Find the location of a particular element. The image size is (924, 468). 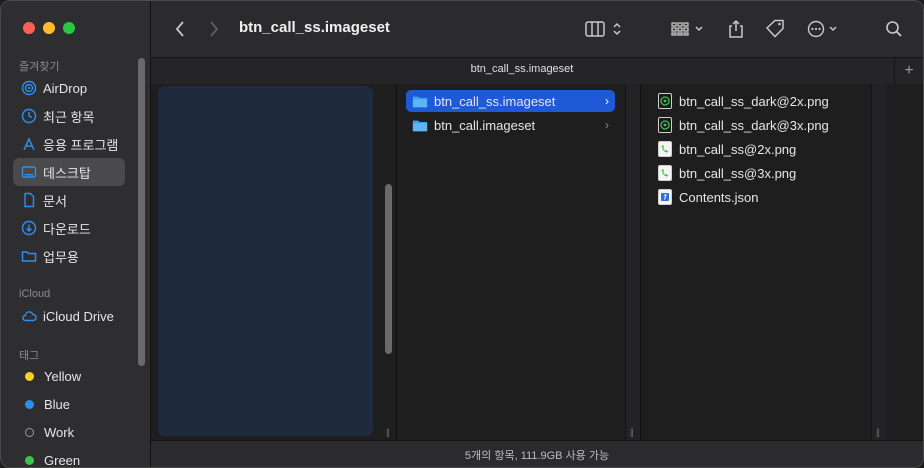

sidebar-item-label: 데스크탑 is located at coordinates (67, 173).